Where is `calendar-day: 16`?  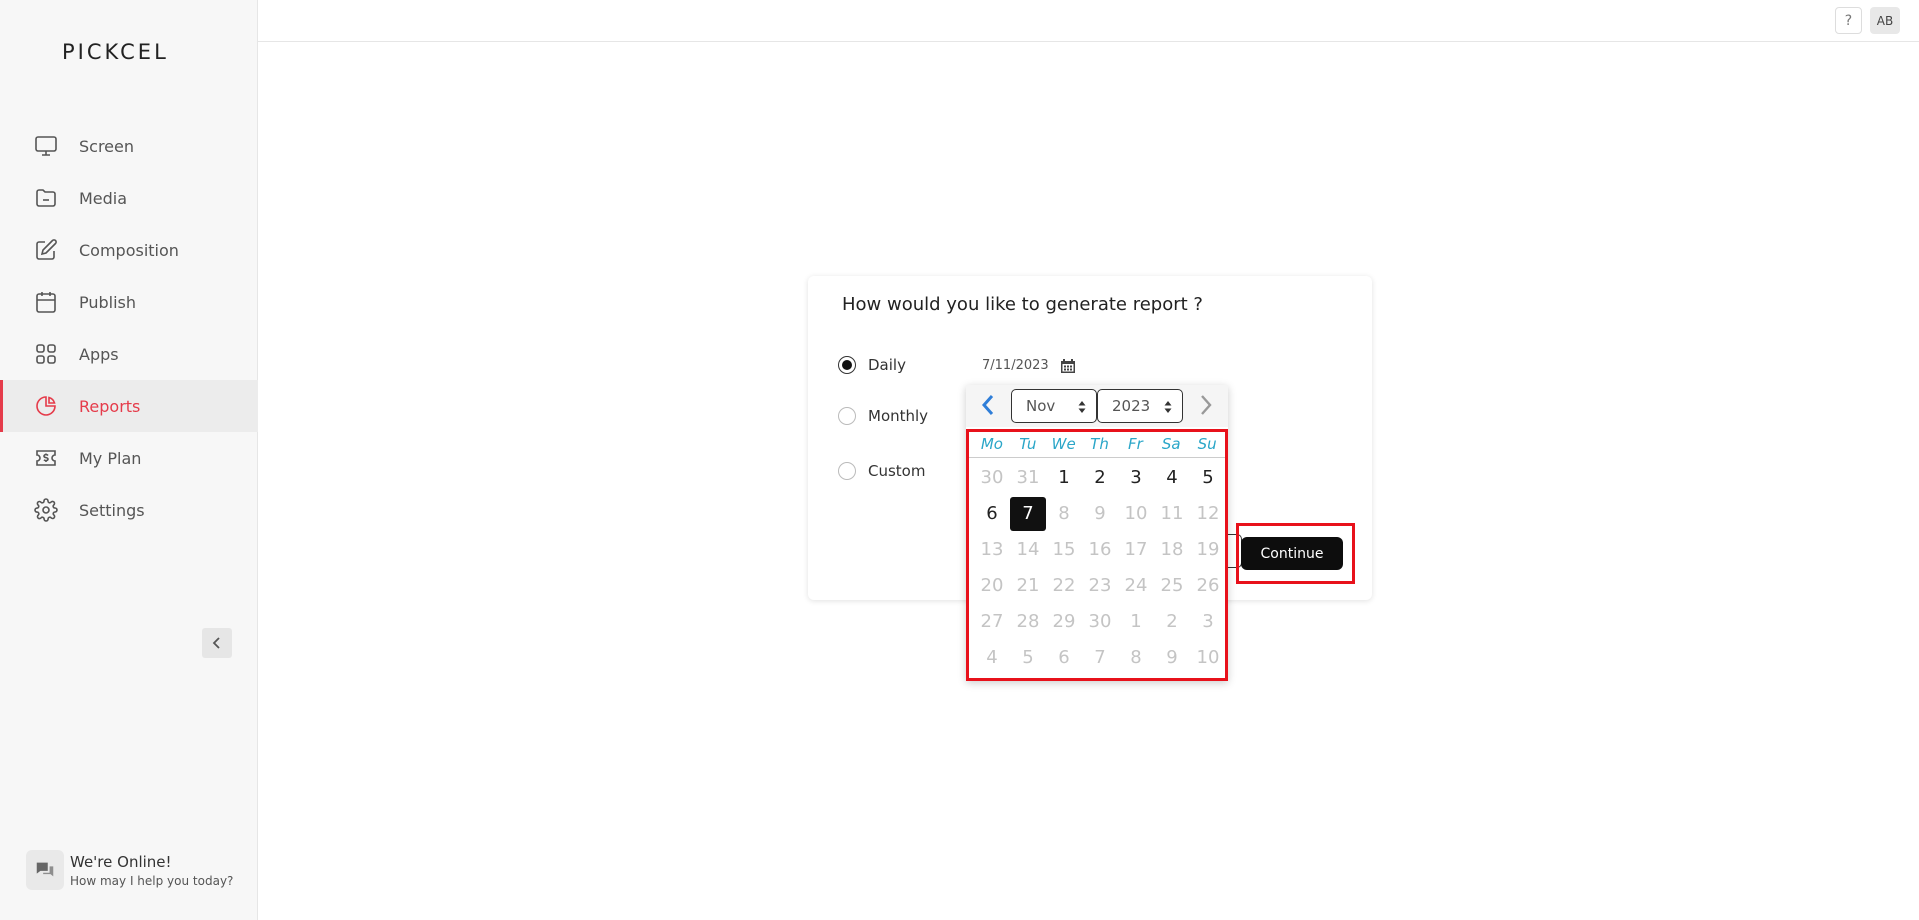
calendar-day: 16 is located at coordinates (1100, 550).